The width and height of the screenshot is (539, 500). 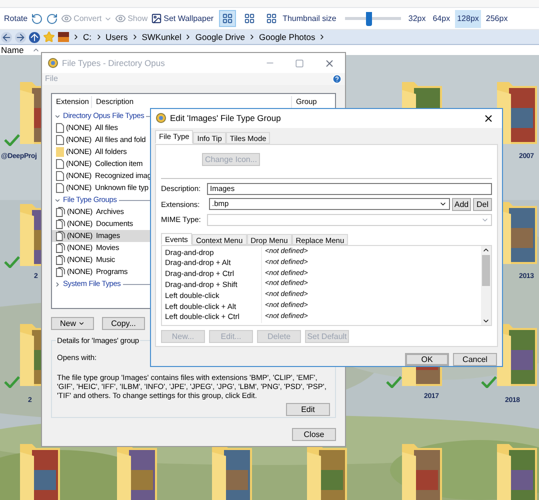 What do you see at coordinates (309, 18) in the screenshot?
I see `toolbar-label: Thumbnail size` at bounding box center [309, 18].